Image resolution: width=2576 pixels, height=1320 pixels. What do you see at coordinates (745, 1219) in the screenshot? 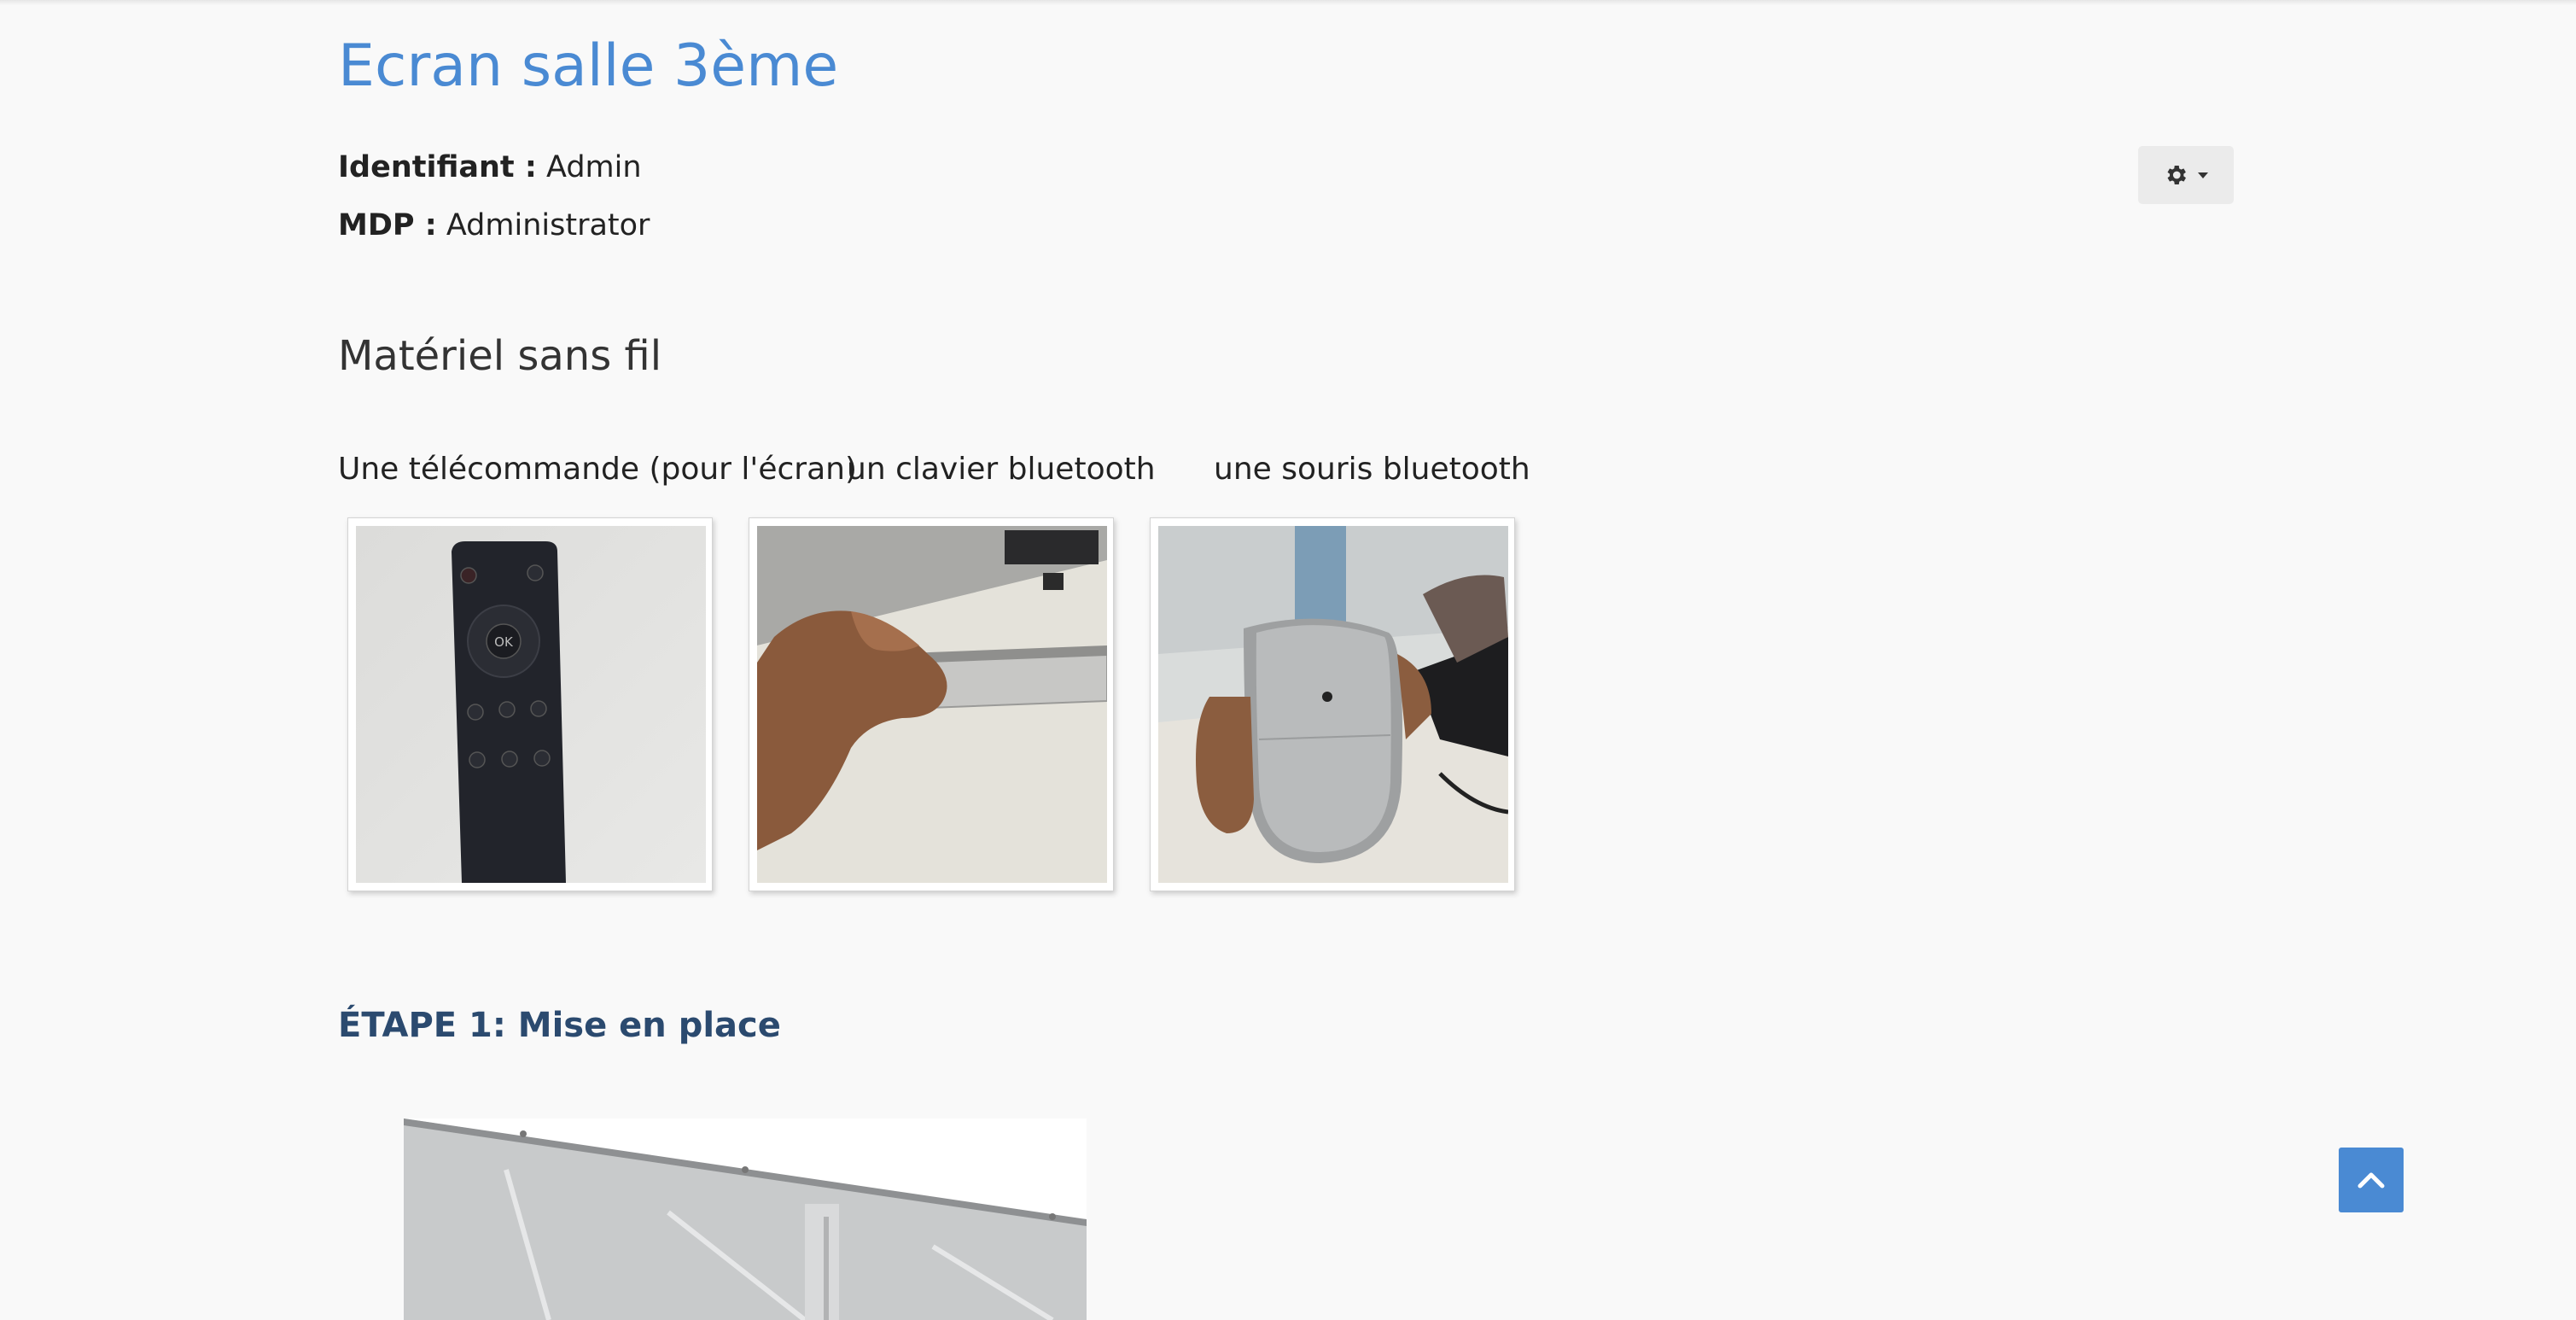
I see `screen-setup-photo` at bounding box center [745, 1219].